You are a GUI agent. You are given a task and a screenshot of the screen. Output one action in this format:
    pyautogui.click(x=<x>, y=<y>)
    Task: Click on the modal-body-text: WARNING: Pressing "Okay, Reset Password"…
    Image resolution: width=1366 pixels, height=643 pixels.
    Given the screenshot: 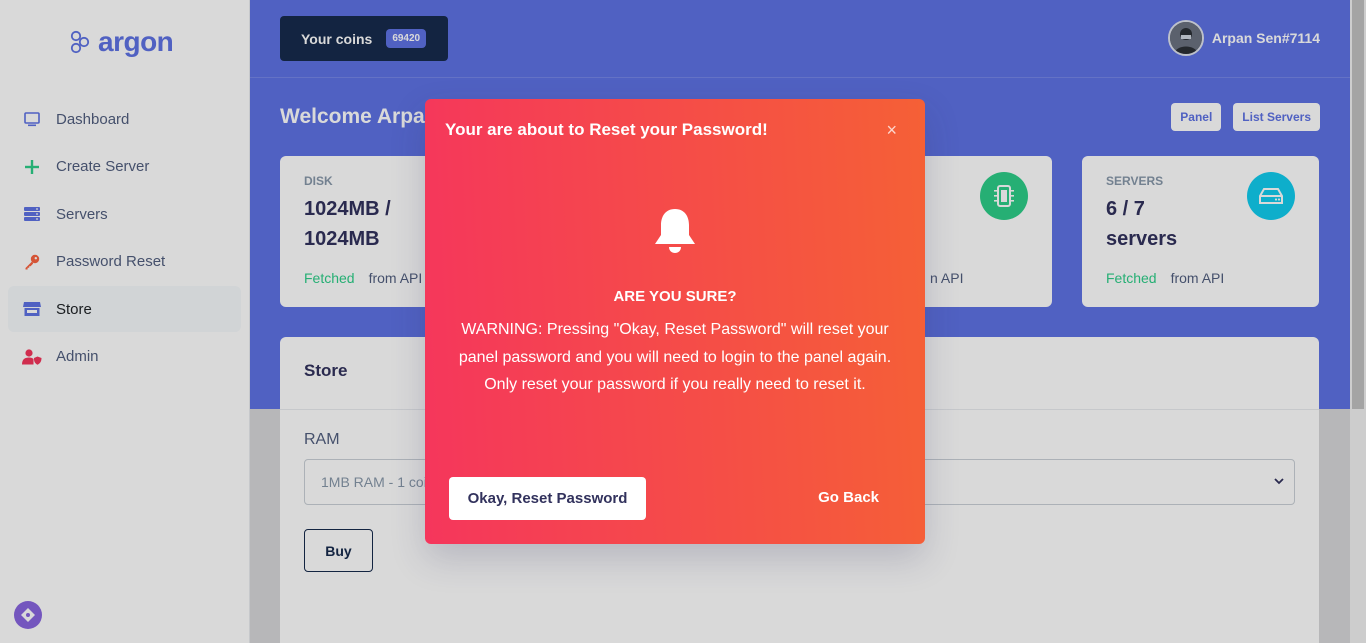 What is the action you would take?
    pyautogui.click(x=675, y=357)
    